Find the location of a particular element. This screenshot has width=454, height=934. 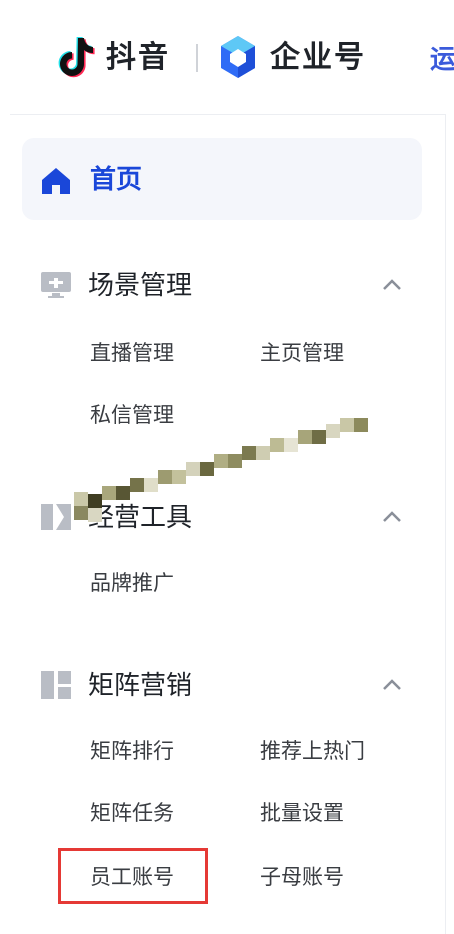

monitor-icon is located at coordinates (56, 285).